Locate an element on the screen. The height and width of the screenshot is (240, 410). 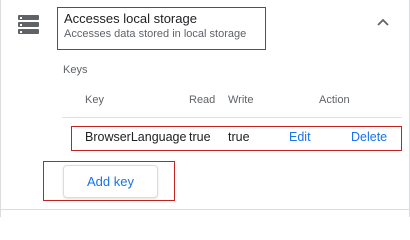
permission-subtitle: Accesses data stored in local storage is located at coordinates (155, 34).